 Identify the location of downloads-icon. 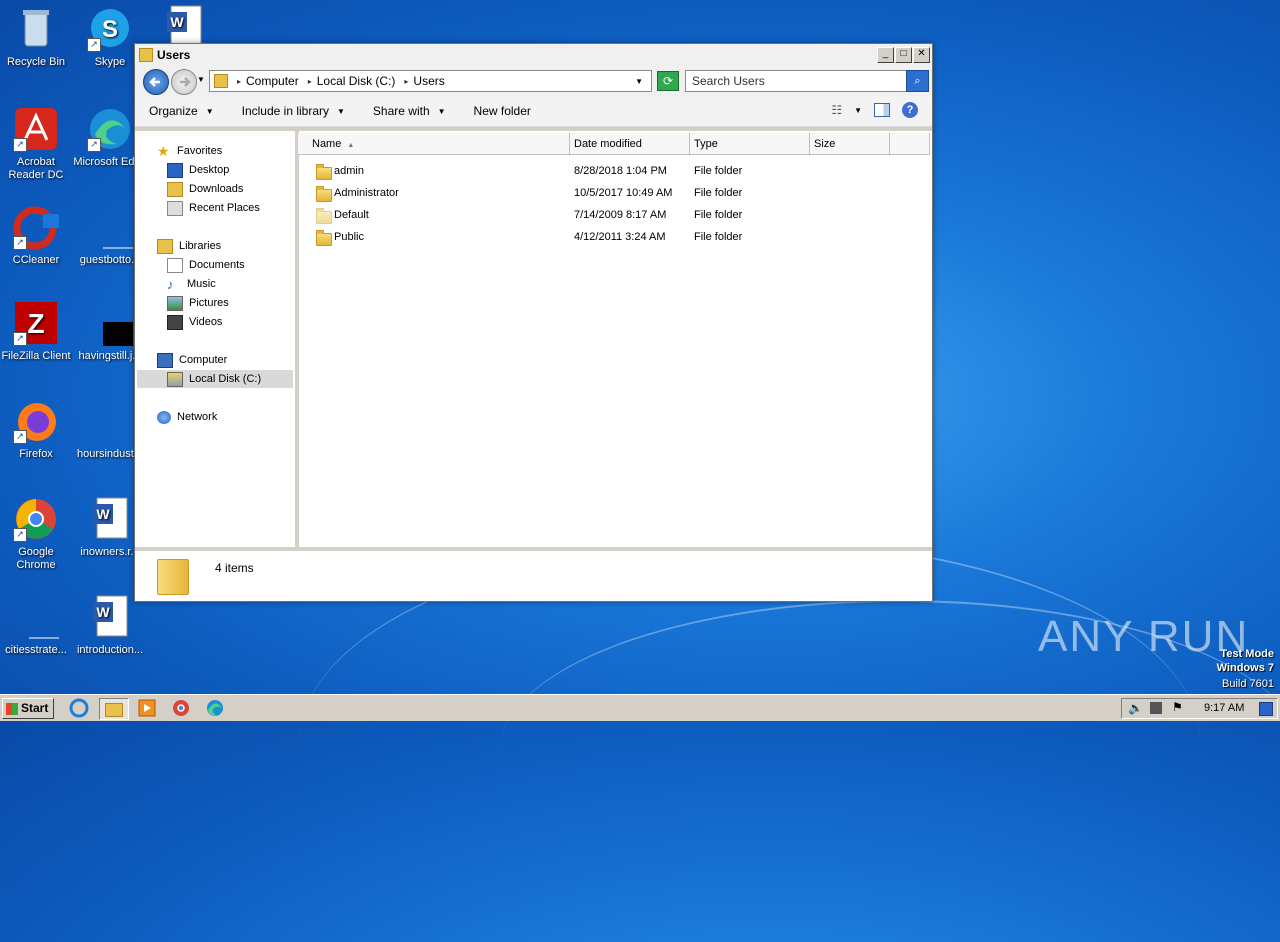
(175, 189).